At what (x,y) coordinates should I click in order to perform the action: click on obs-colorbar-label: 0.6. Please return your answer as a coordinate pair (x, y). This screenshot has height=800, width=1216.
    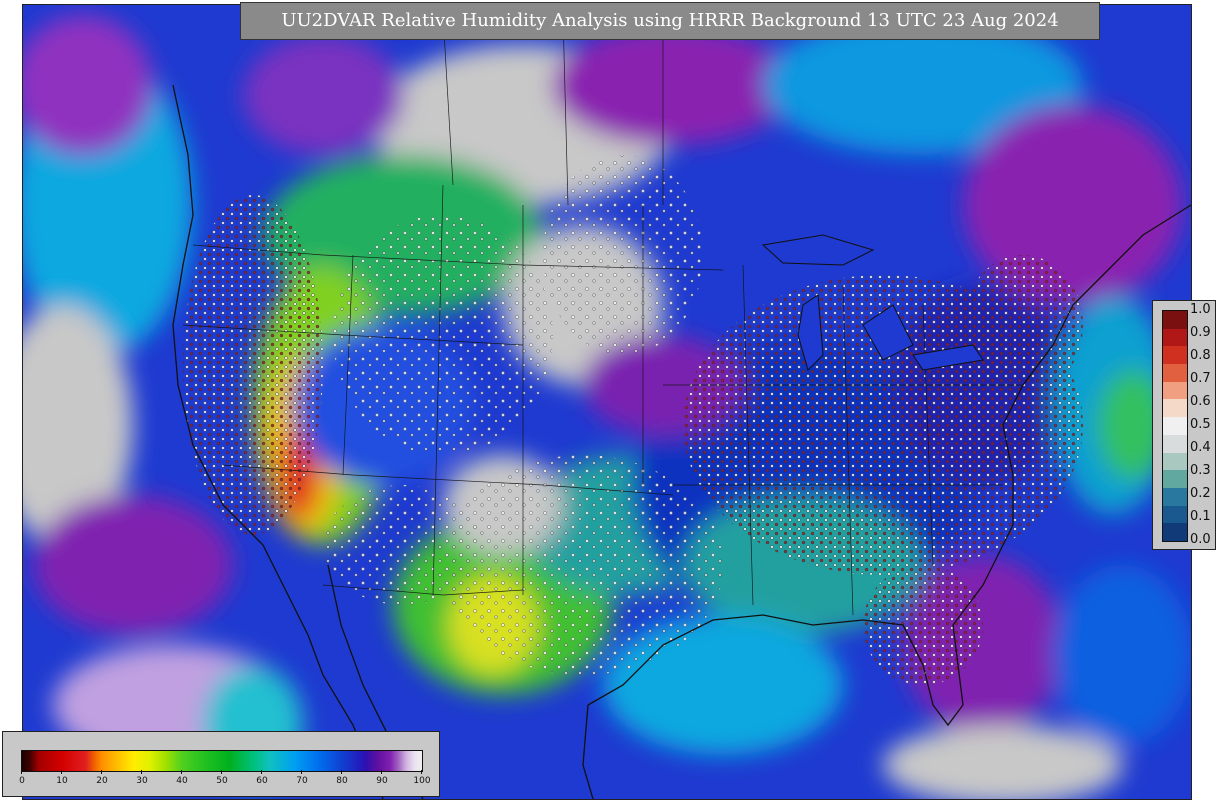
    Looking at the image, I should click on (1200, 401).